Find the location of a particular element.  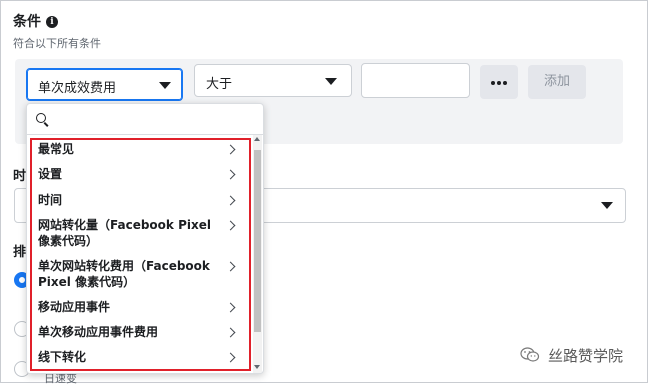

dropdown-item-label: 时间 is located at coordinates (50, 200).